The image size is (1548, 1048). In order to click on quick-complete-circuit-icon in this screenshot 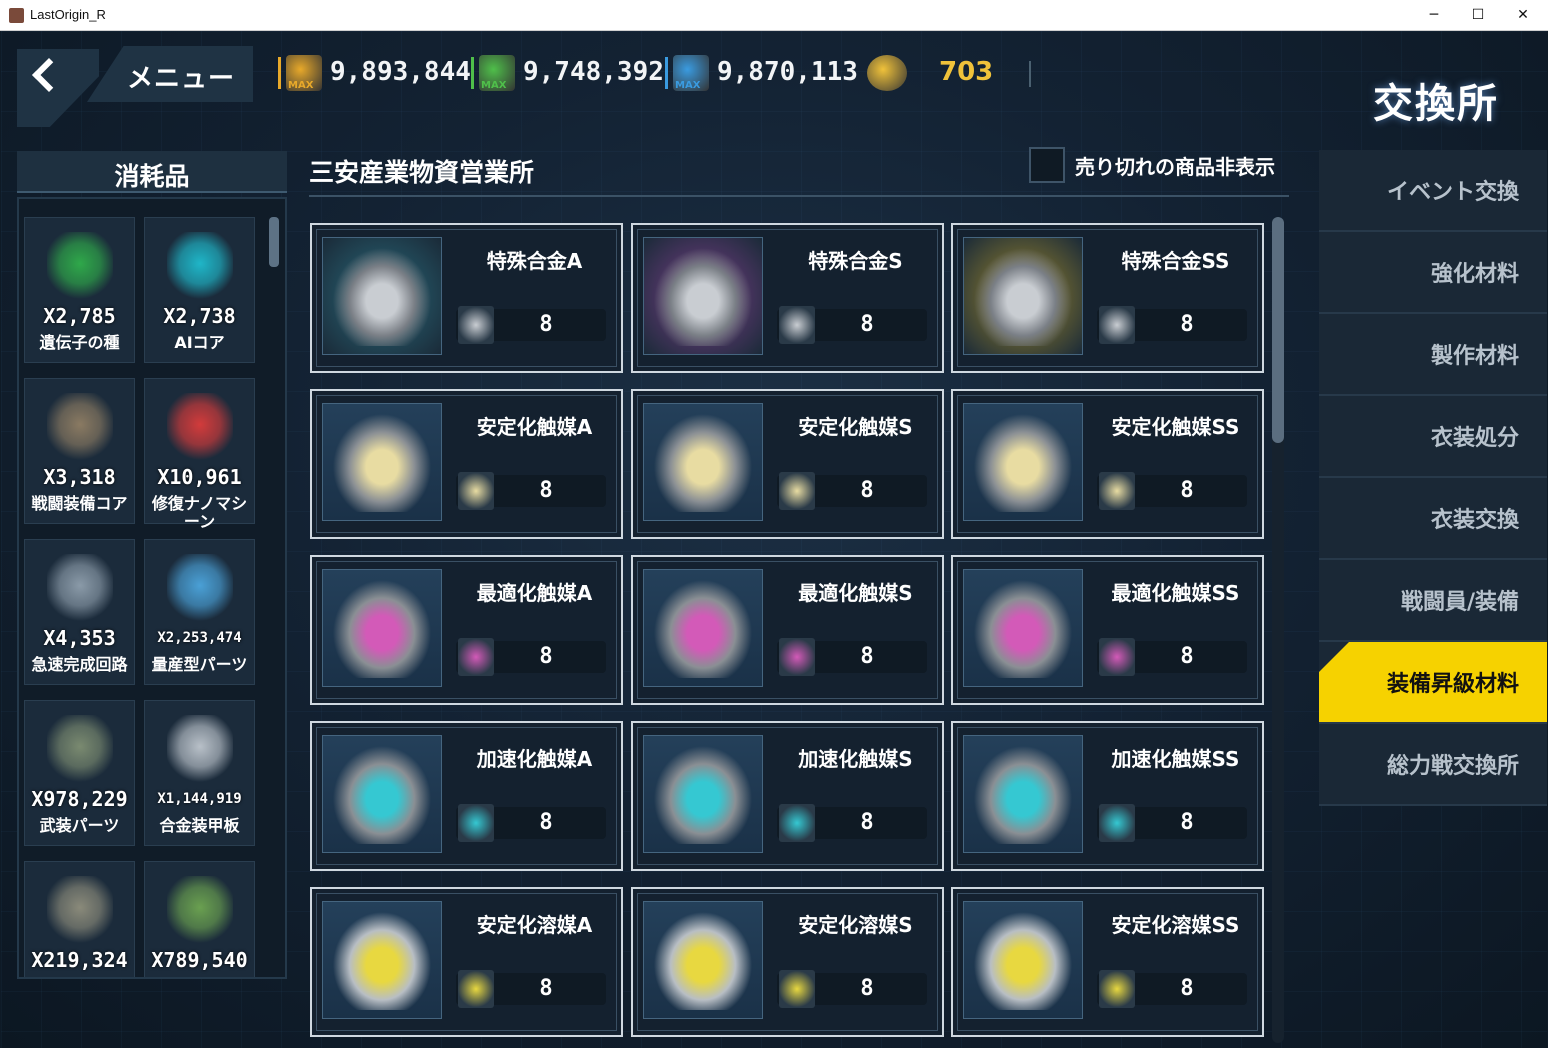, I will do `click(80, 589)`.